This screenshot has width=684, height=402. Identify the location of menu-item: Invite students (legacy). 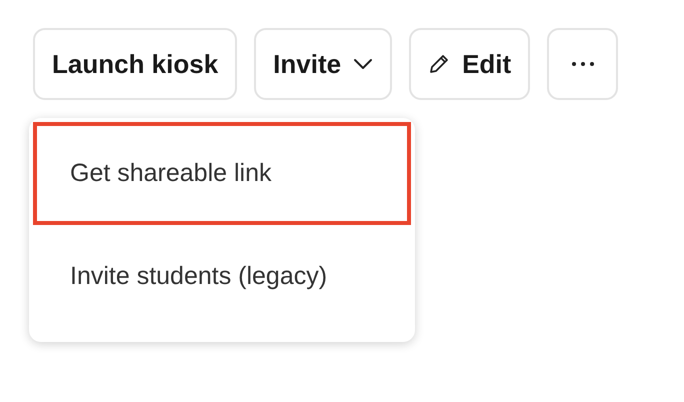
(222, 276).